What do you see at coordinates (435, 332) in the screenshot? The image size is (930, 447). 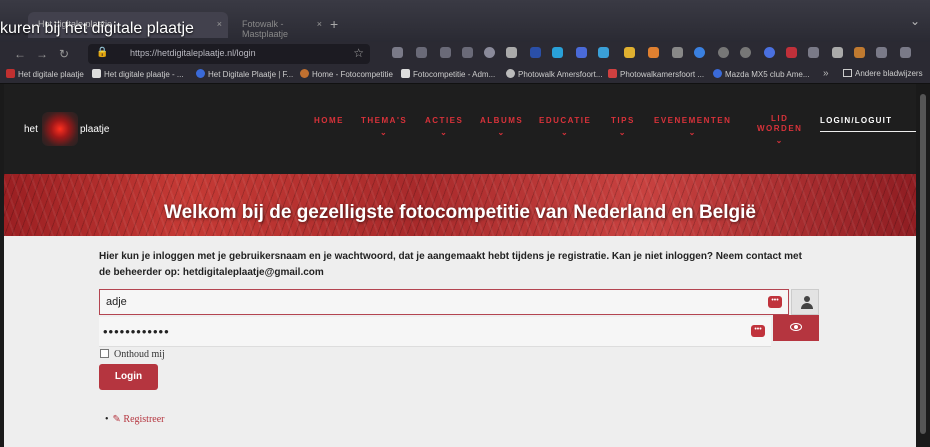 I see `password-input: •••••••••••• •••` at bounding box center [435, 332].